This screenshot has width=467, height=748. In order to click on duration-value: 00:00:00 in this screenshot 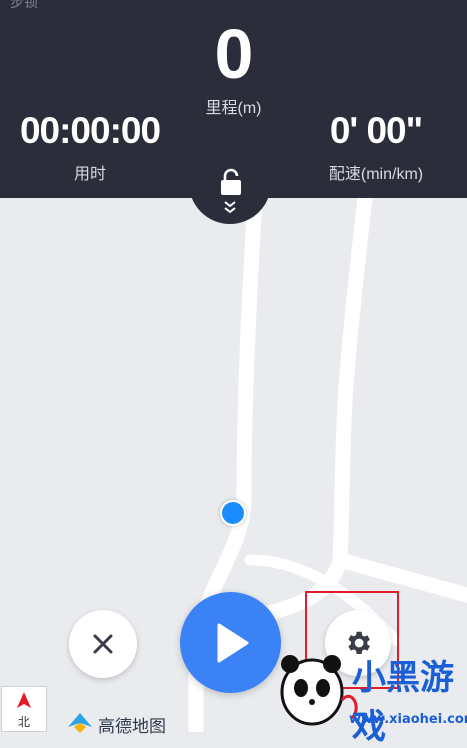, I will do `click(90, 130)`.